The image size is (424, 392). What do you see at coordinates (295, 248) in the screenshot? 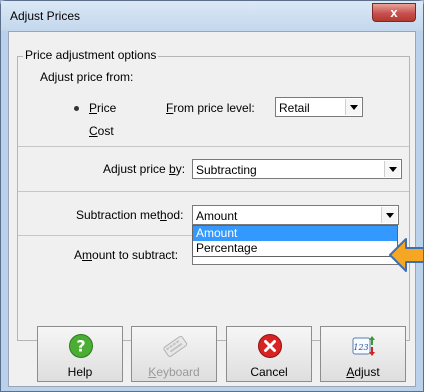
I see `dropdown-option-percentage: Percentage` at bounding box center [295, 248].